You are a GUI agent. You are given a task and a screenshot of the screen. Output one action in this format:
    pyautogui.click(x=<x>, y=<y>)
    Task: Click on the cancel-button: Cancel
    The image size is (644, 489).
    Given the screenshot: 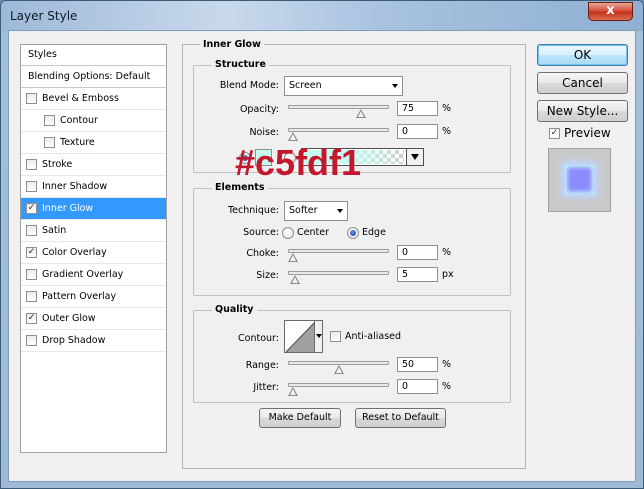 What is the action you would take?
    pyautogui.click(x=582, y=83)
    